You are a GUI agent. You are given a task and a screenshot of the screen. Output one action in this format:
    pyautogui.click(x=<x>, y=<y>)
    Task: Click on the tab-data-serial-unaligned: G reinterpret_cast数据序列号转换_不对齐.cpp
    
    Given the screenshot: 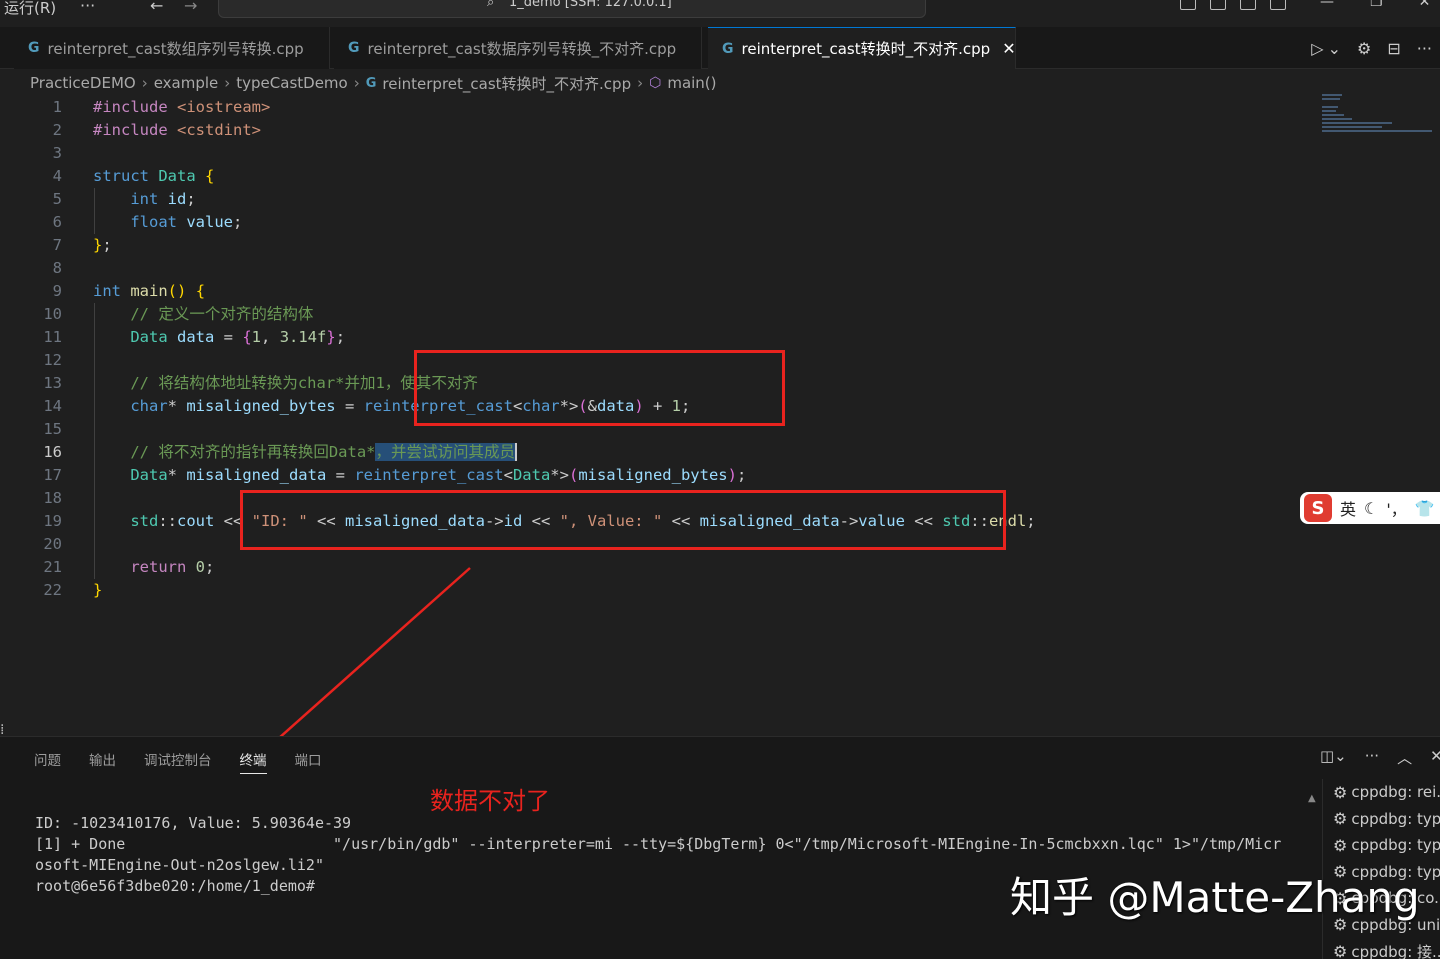 What is the action you would take?
    pyautogui.click(x=518, y=48)
    